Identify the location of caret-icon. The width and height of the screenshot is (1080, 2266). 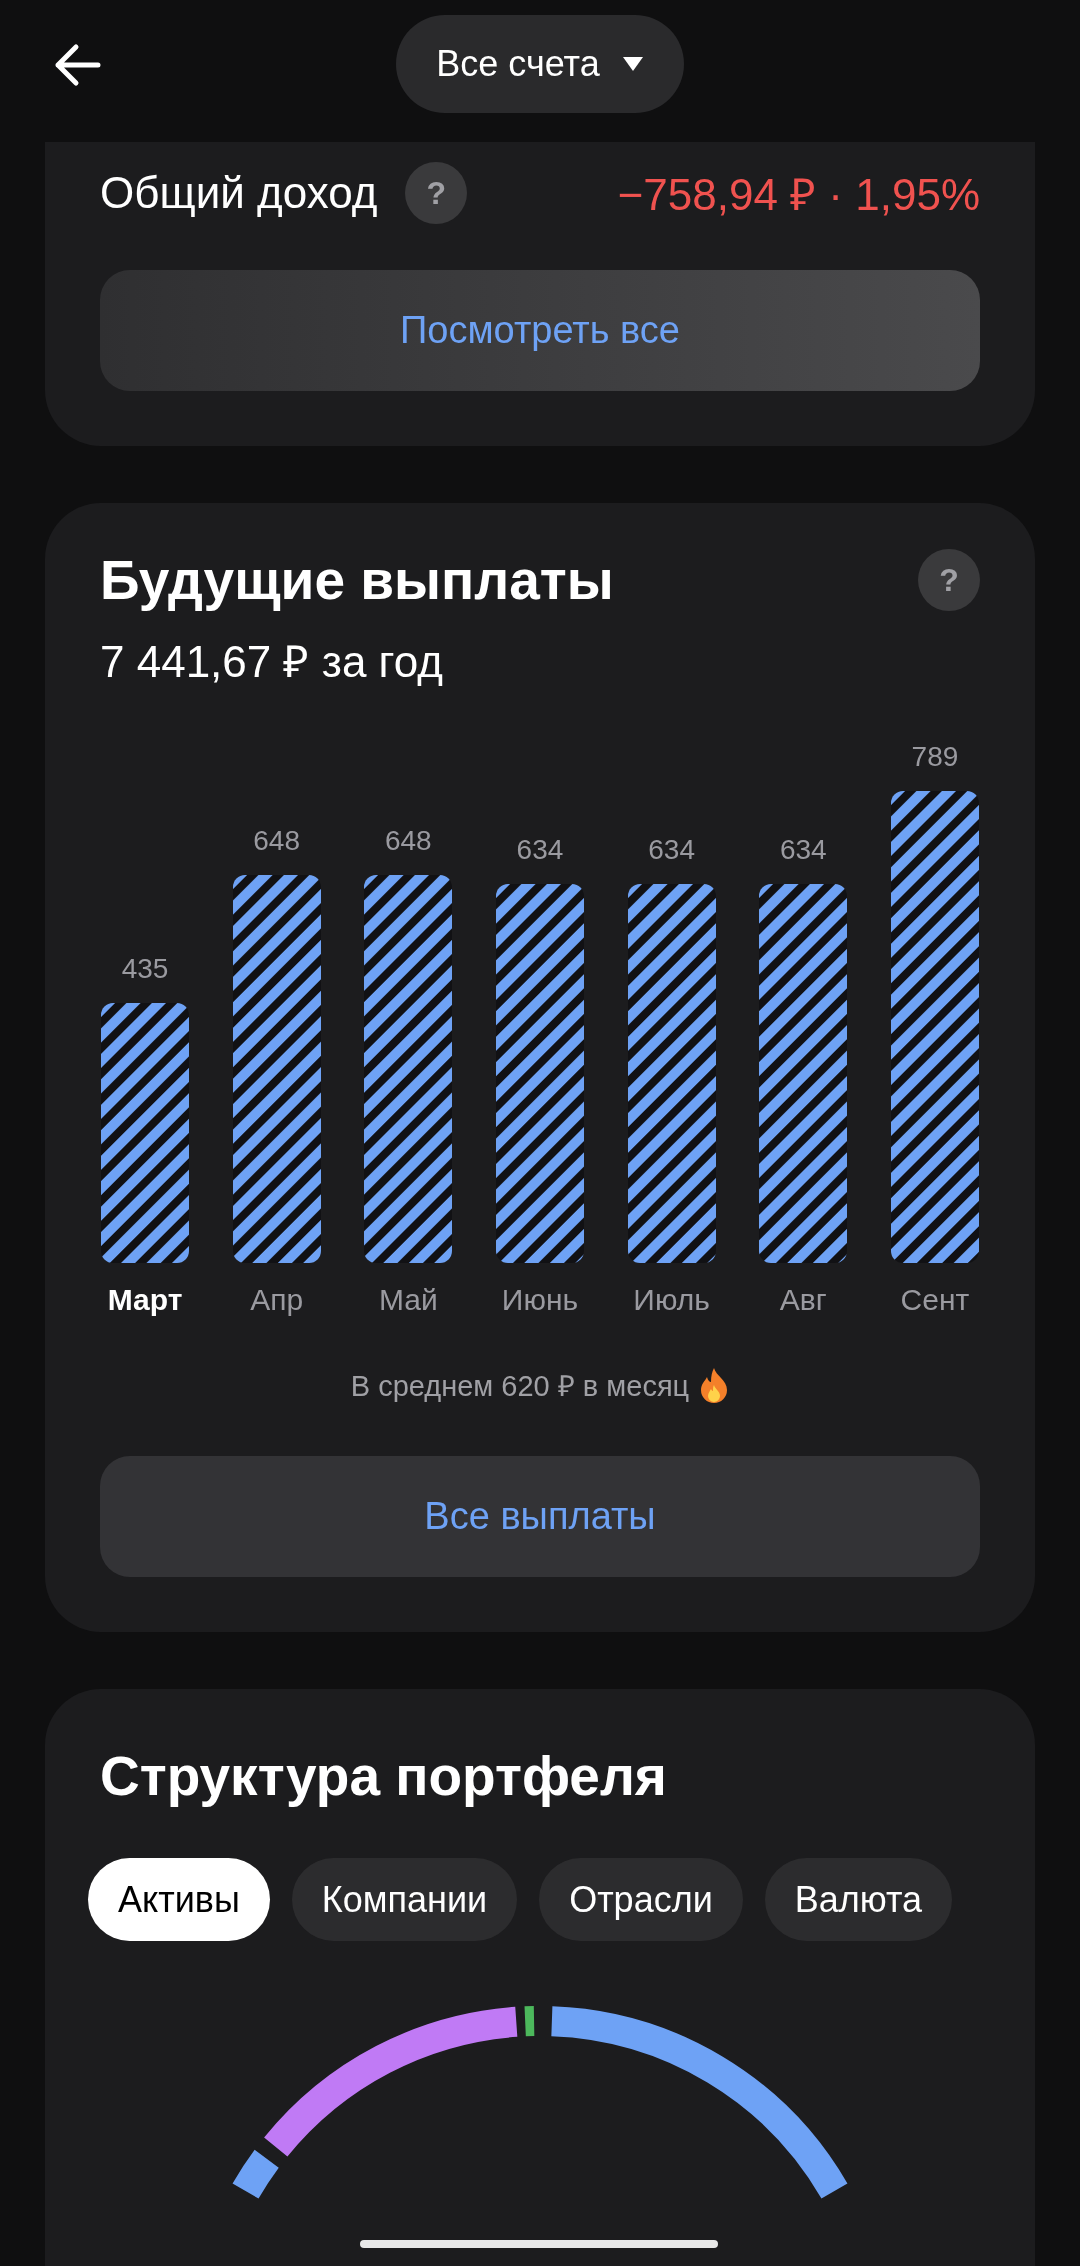
(632, 64).